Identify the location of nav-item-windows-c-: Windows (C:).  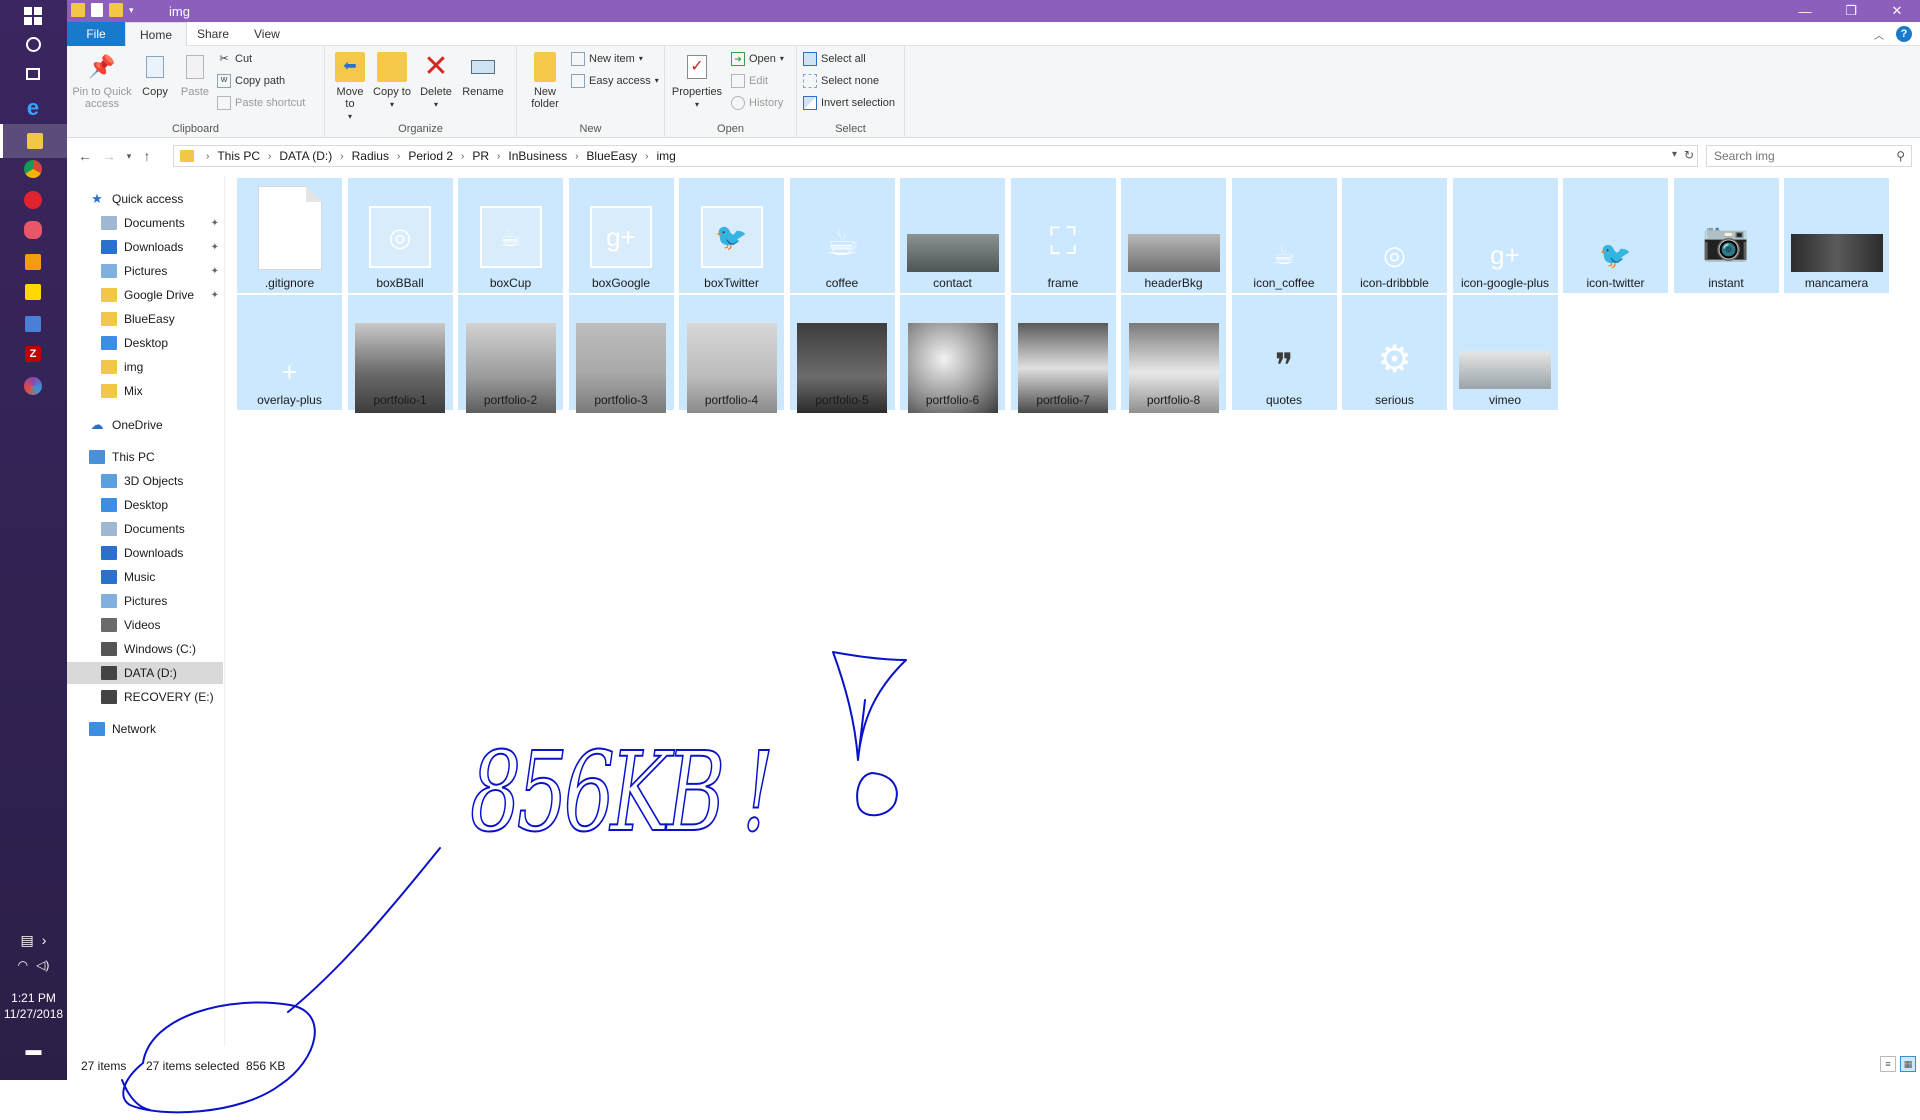
(145, 649).